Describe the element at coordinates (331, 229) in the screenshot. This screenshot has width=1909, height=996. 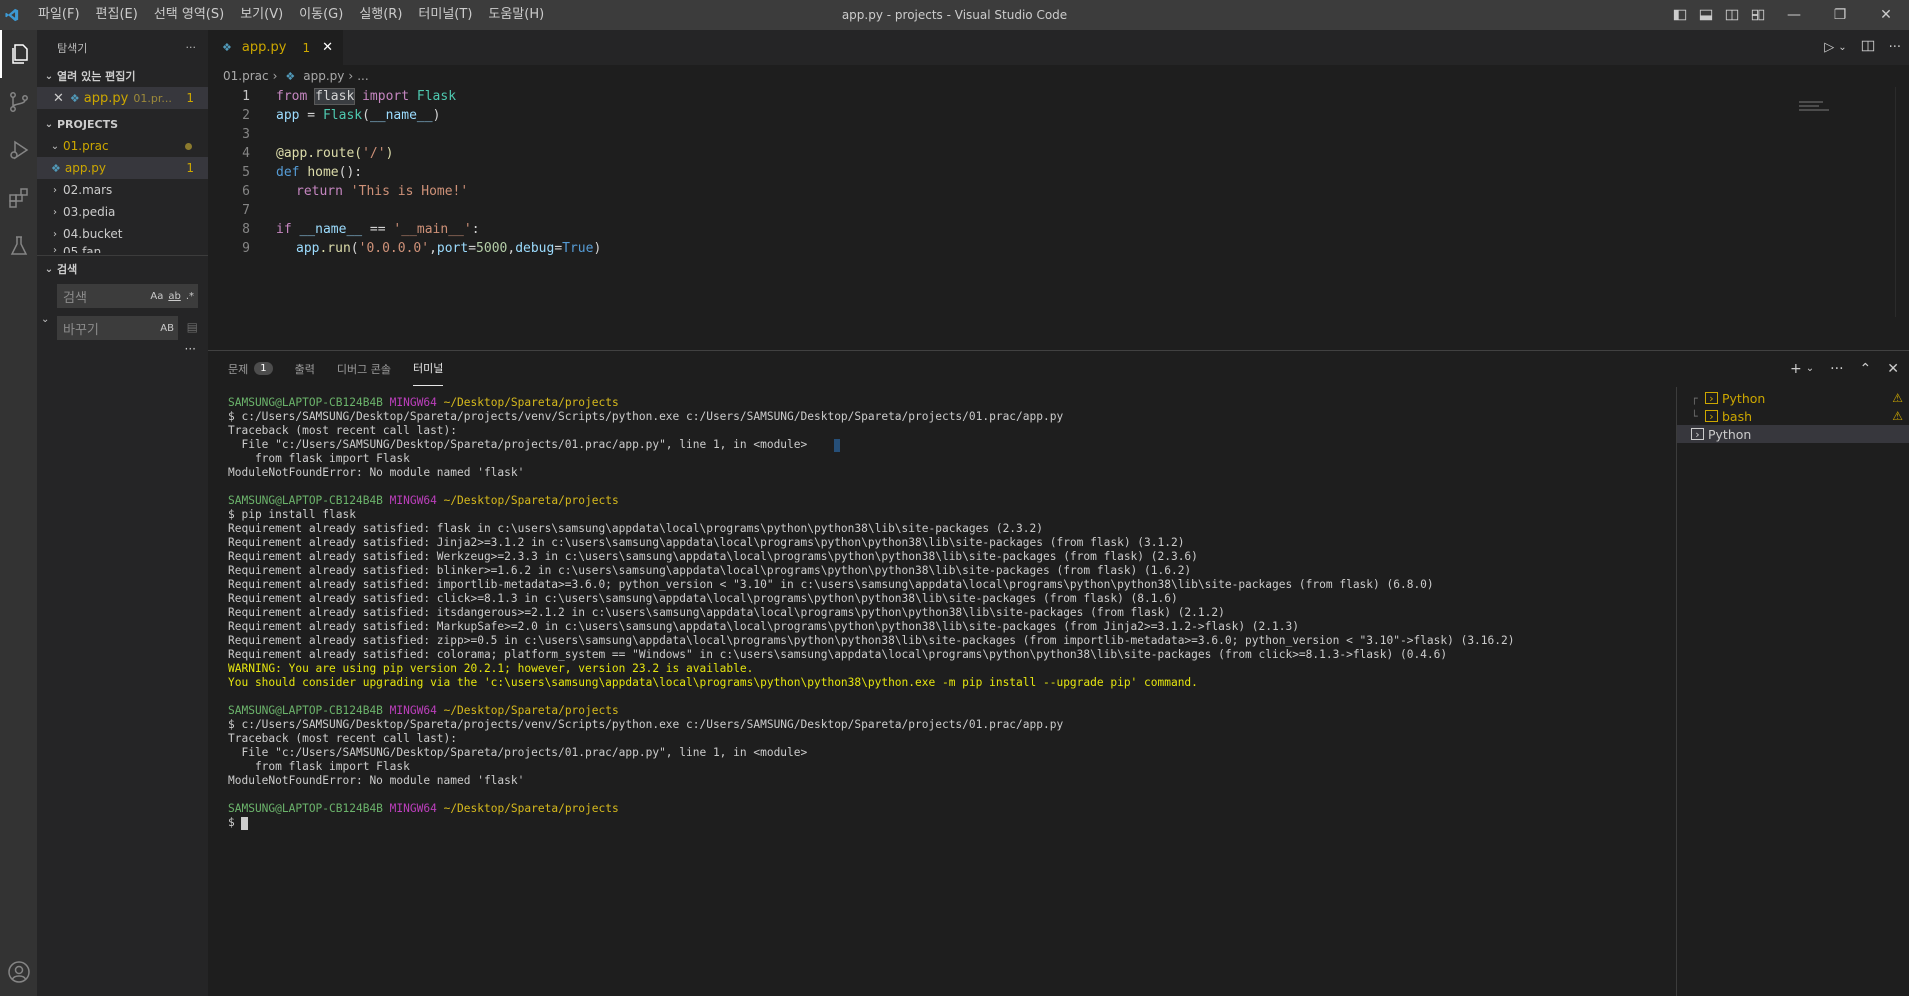
I see `code-token: __name__` at that location.